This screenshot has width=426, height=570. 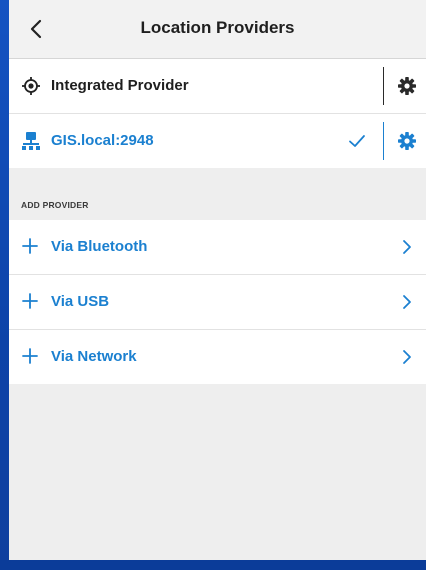 I want to click on backdrop-bottom, so click(x=213, y=565).